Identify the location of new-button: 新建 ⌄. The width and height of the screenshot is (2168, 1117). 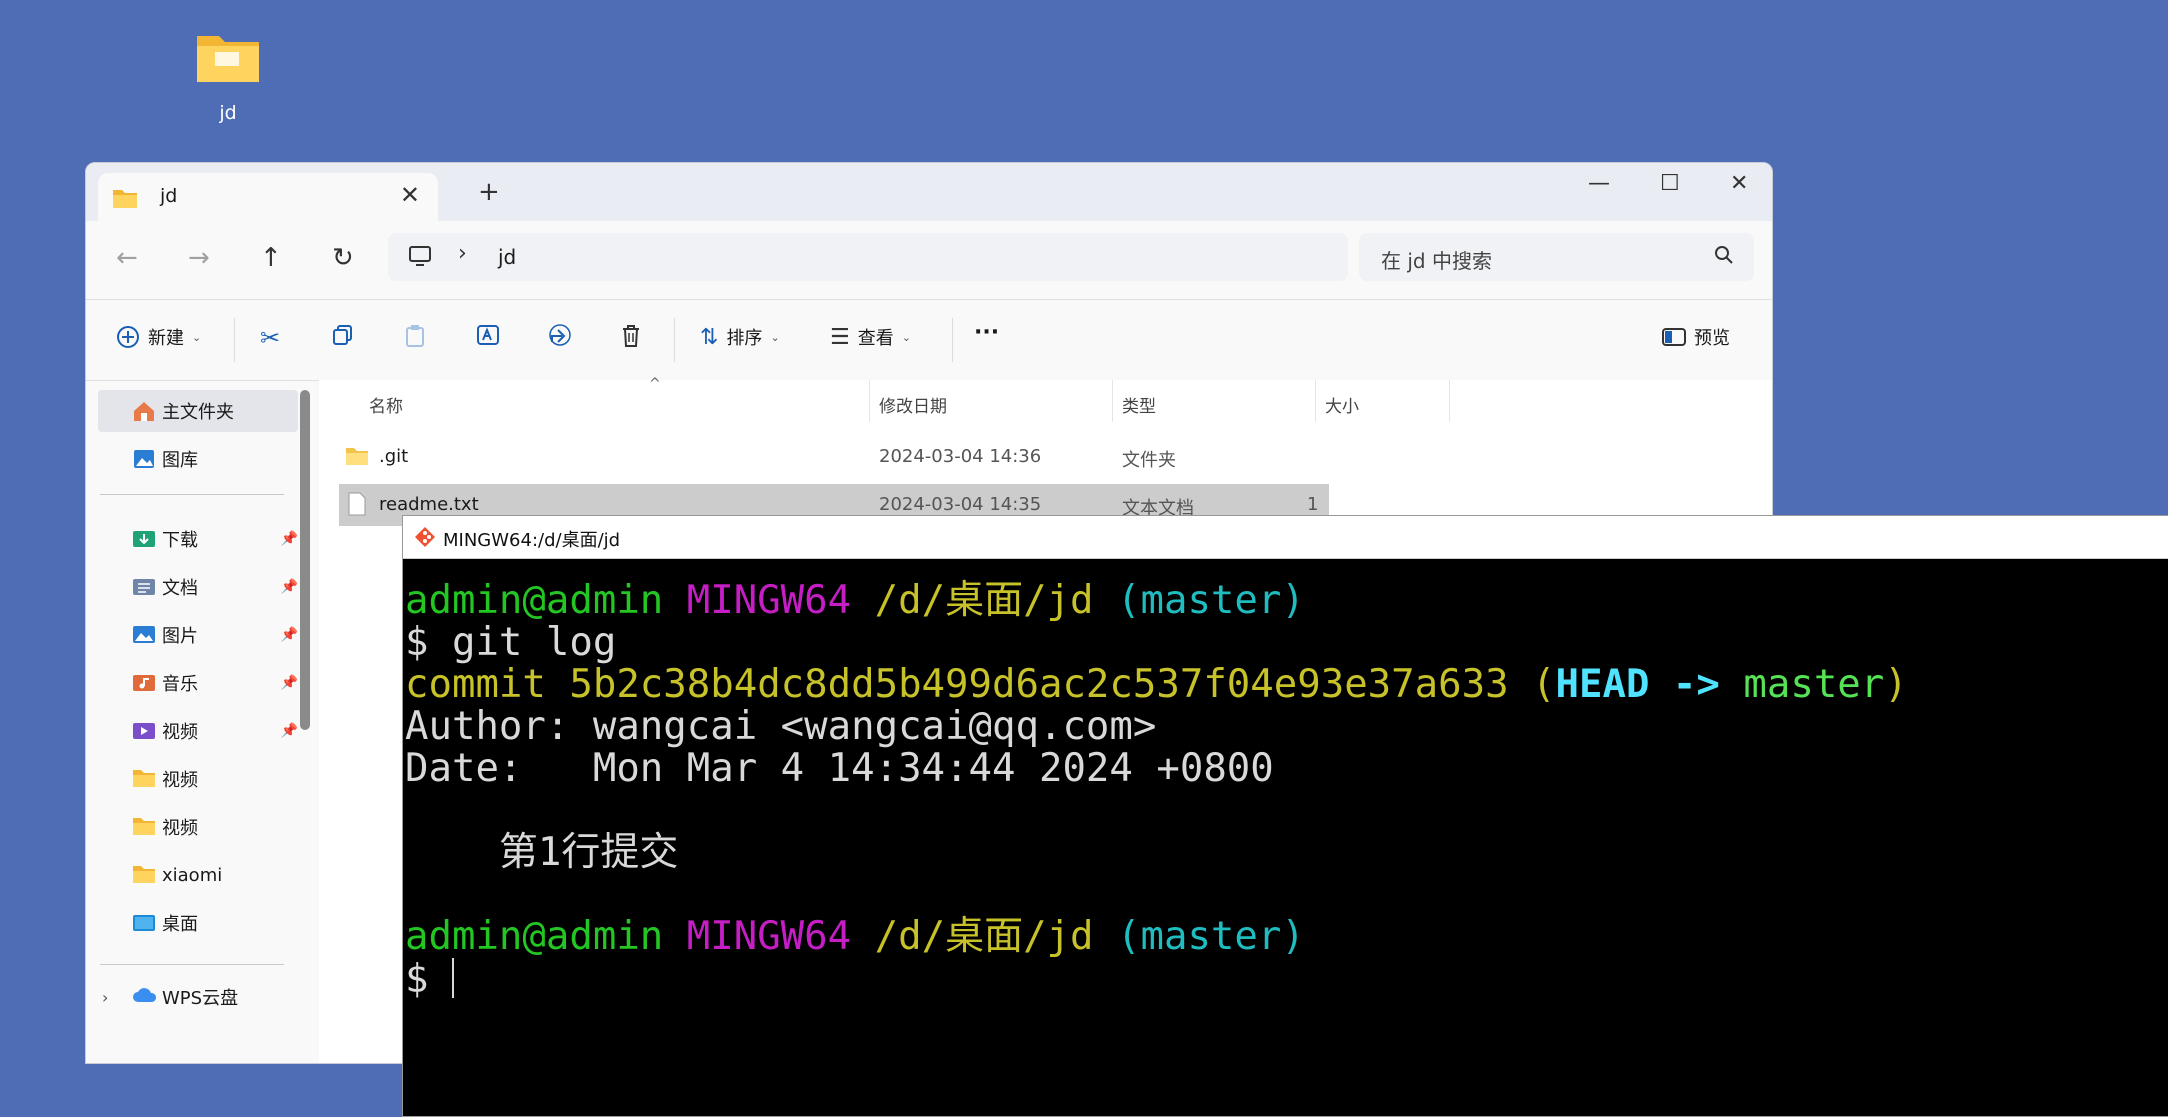
(158, 337).